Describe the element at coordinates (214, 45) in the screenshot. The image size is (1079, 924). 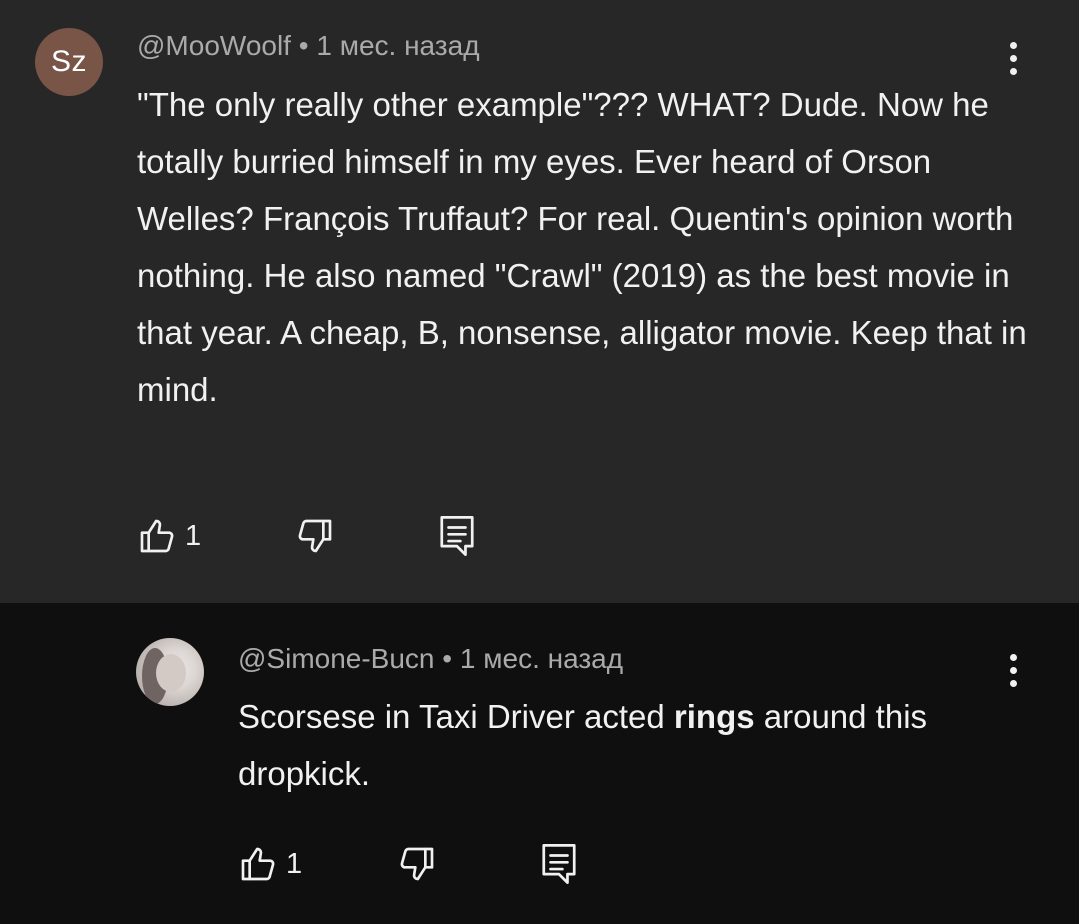
I see `author-name: @MooWoolf` at that location.